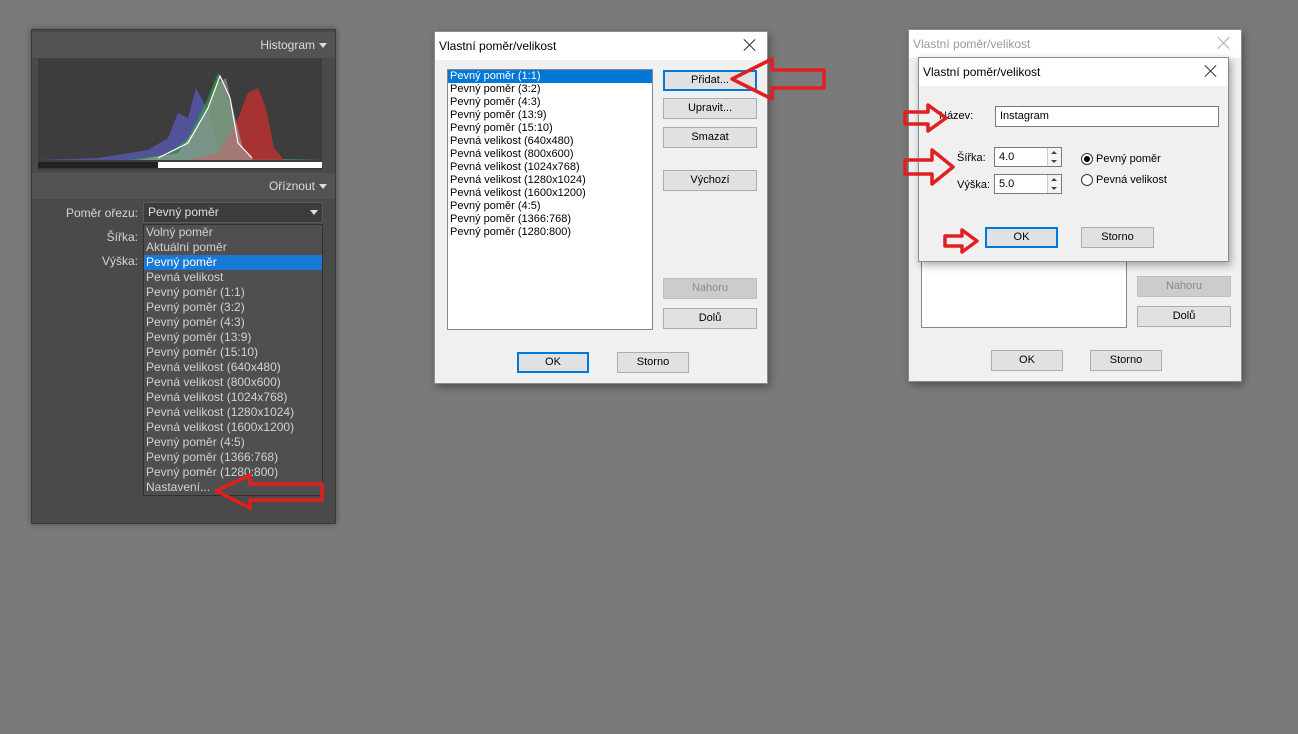 The width and height of the screenshot is (1298, 734). Describe the element at coordinates (233, 352) in the screenshot. I see `ratio-option: Pevný poměr (15:10)` at that location.